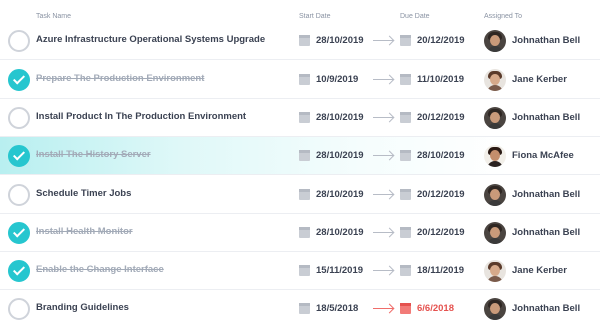 The width and height of the screenshot is (600, 325). What do you see at coordinates (93, 154) in the screenshot?
I see `task-name: Install The History Server` at bounding box center [93, 154].